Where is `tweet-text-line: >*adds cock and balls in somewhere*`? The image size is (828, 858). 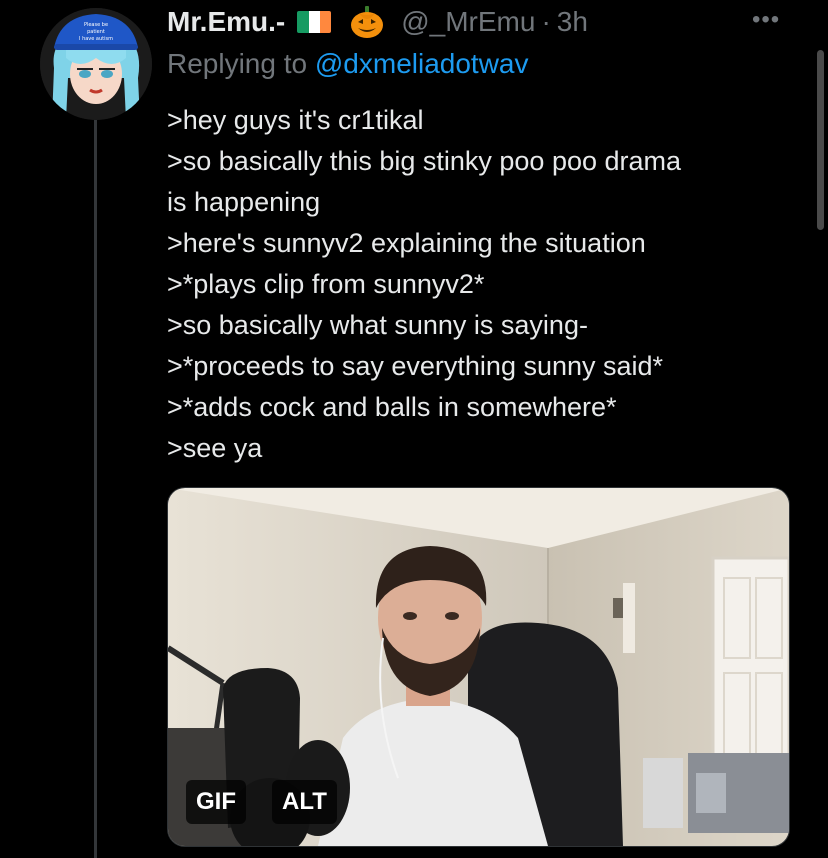 tweet-text-line: >*adds cock and balls in somewhere* is located at coordinates (392, 407).